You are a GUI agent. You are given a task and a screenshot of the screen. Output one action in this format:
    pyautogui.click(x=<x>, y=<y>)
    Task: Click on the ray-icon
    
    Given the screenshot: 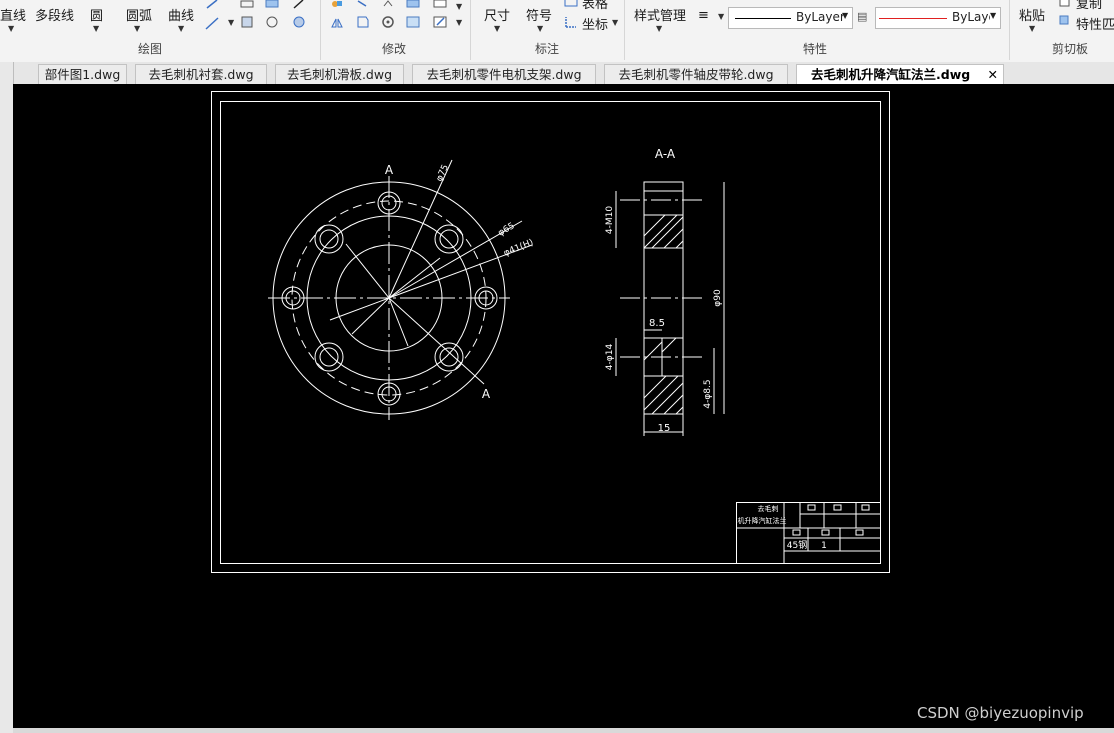 What is the action you would take?
    pyautogui.click(x=212, y=23)
    